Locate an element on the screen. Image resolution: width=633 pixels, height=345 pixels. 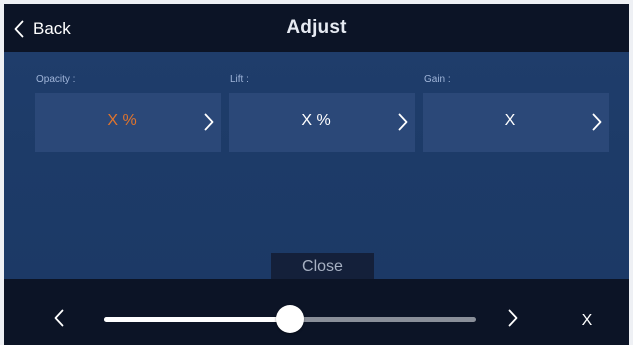
param-lift-button: X % is located at coordinates (322, 122).